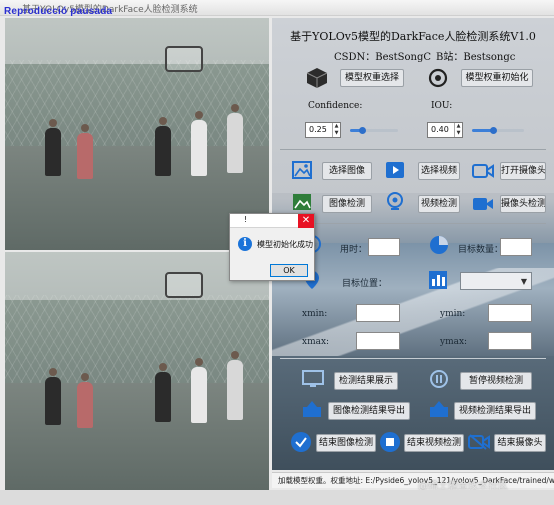 The height and width of the screenshot is (505, 554). What do you see at coordinates (440, 129) in the screenshot?
I see `iou-value: 0.40` at bounding box center [440, 129].